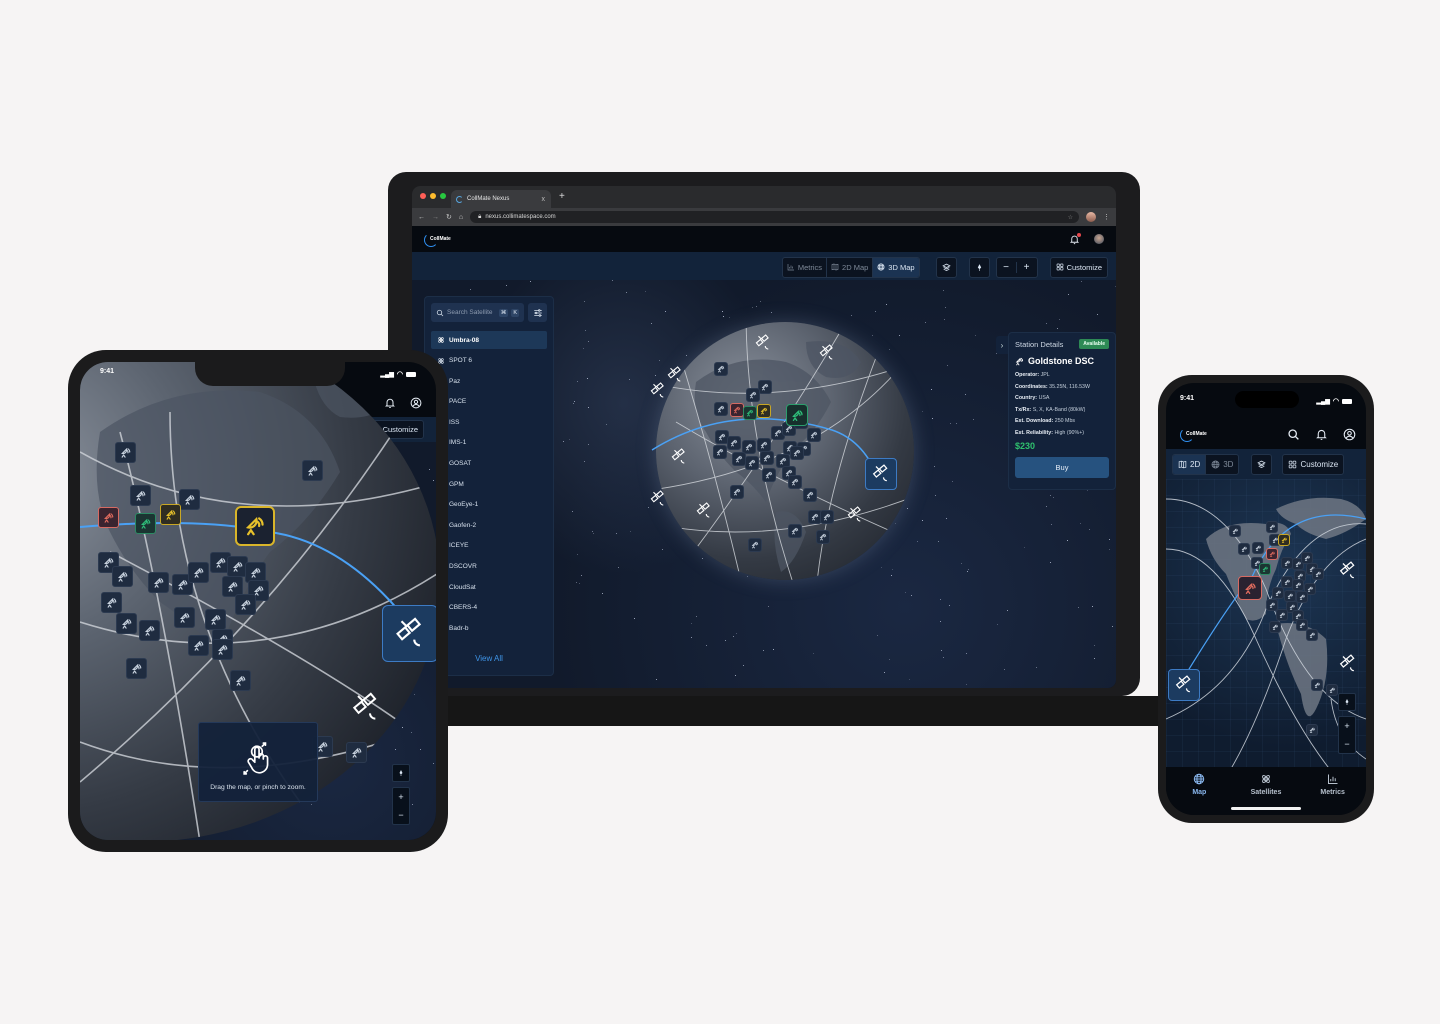 Image resolution: width=1440 pixels, height=1024 pixels. Describe the element at coordinates (489, 361) in the screenshot. I see `satellite-list-item: SPOT 6` at that location.